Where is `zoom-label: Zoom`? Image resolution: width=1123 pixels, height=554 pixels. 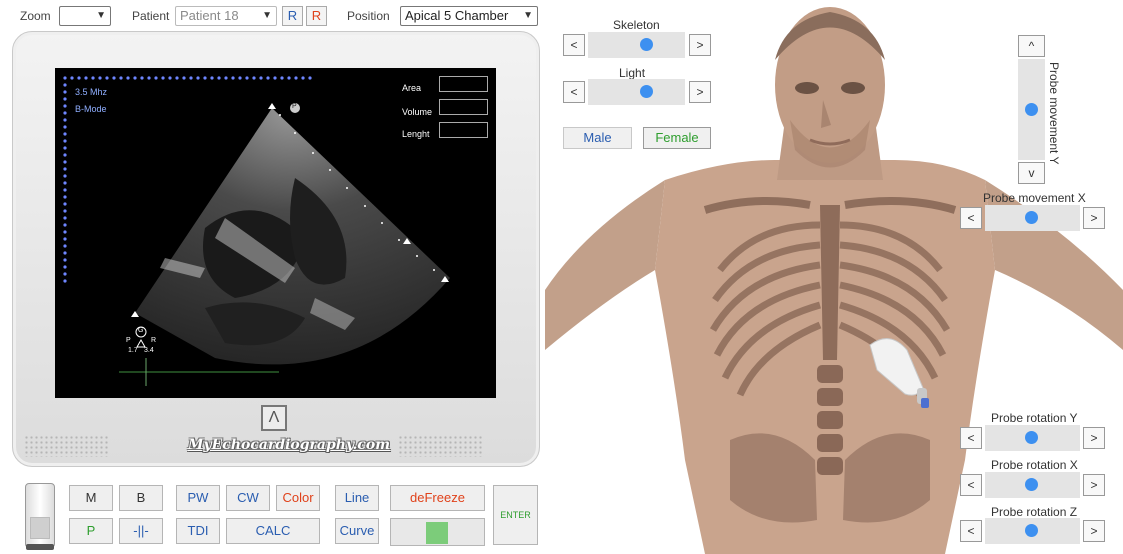 zoom-label: Zoom is located at coordinates (35, 16).